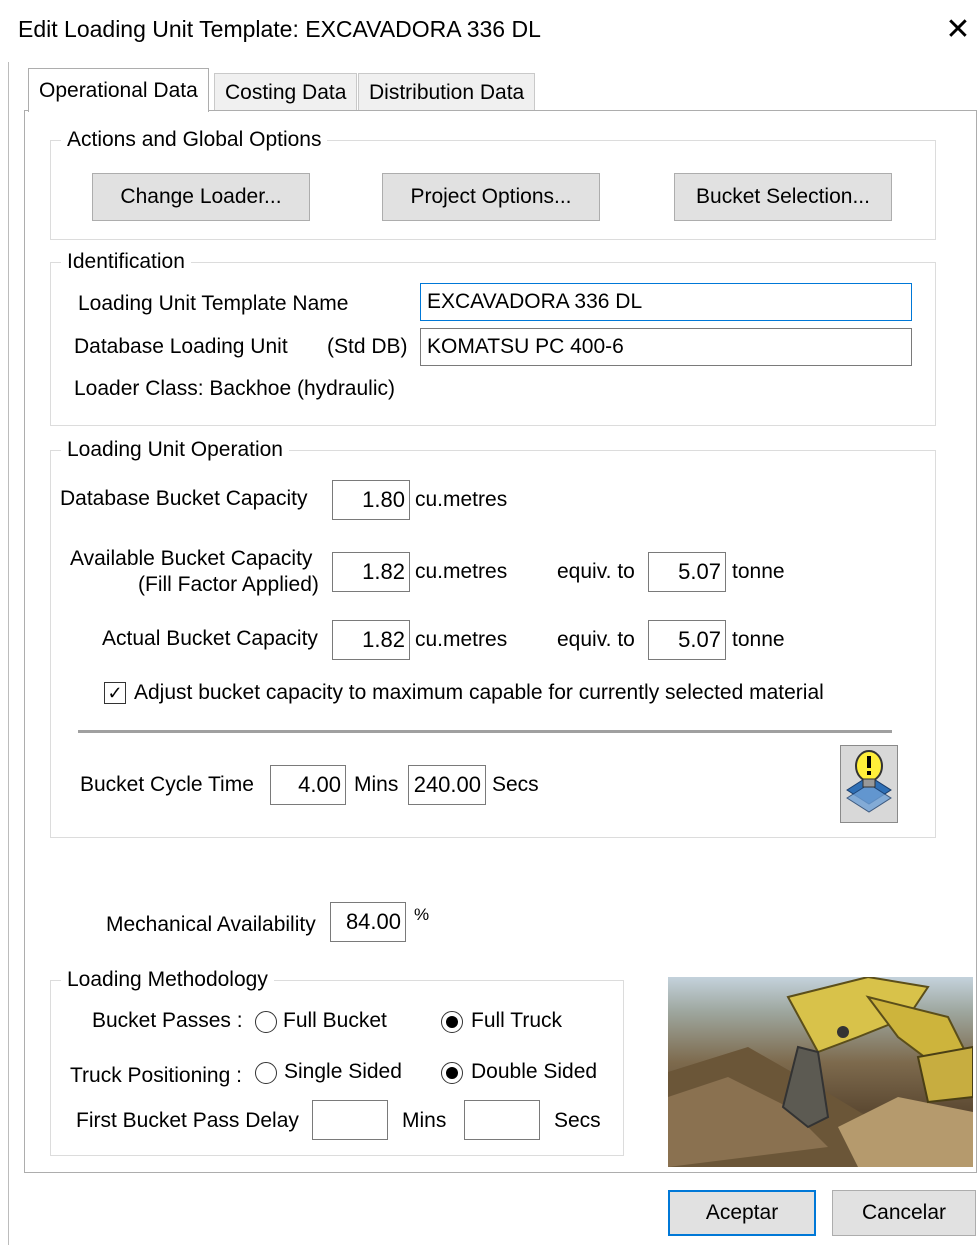 Image resolution: width=980 pixels, height=1245 pixels. I want to click on tab-distribution-data: Distribution Data, so click(447, 92).